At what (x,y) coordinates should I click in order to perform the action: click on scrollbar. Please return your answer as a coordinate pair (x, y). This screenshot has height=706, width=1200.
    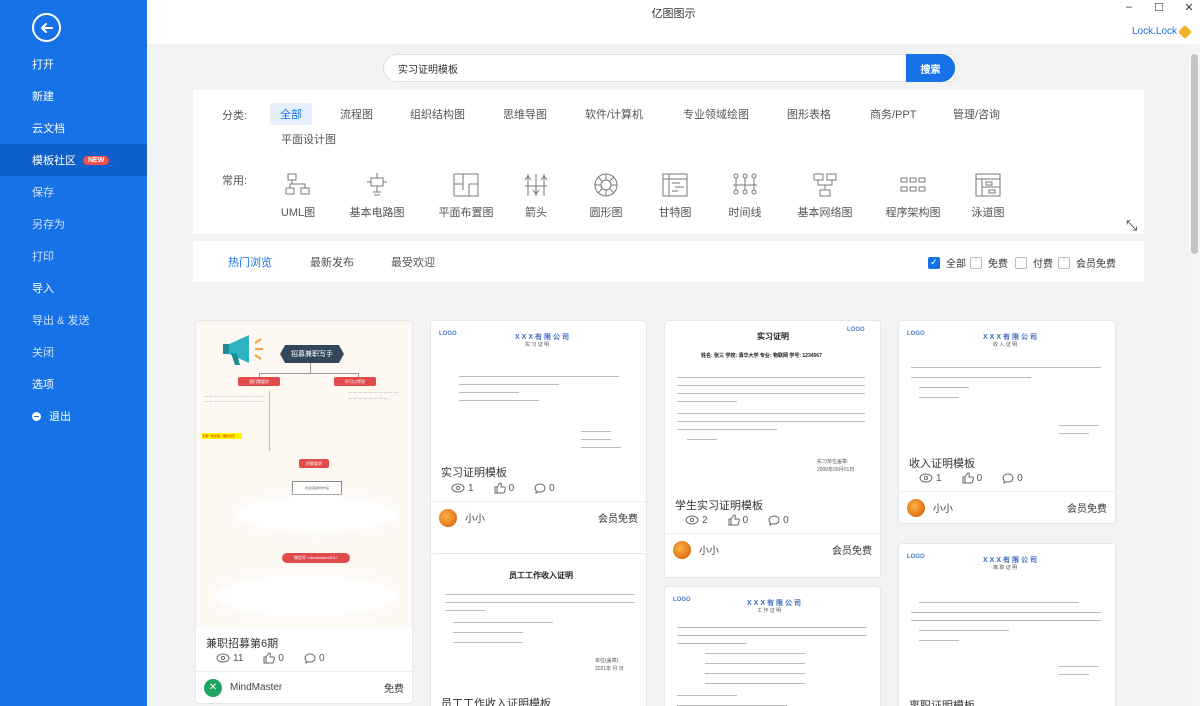
    Looking at the image, I should click on (1194, 375).